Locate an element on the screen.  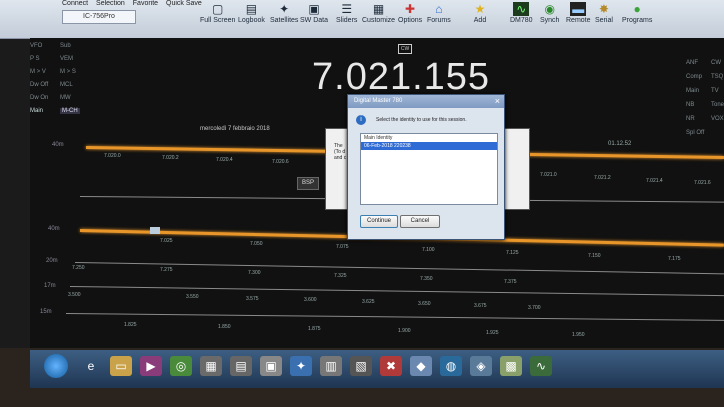
tick-label: 3.625 is located at coordinates (368, 302).